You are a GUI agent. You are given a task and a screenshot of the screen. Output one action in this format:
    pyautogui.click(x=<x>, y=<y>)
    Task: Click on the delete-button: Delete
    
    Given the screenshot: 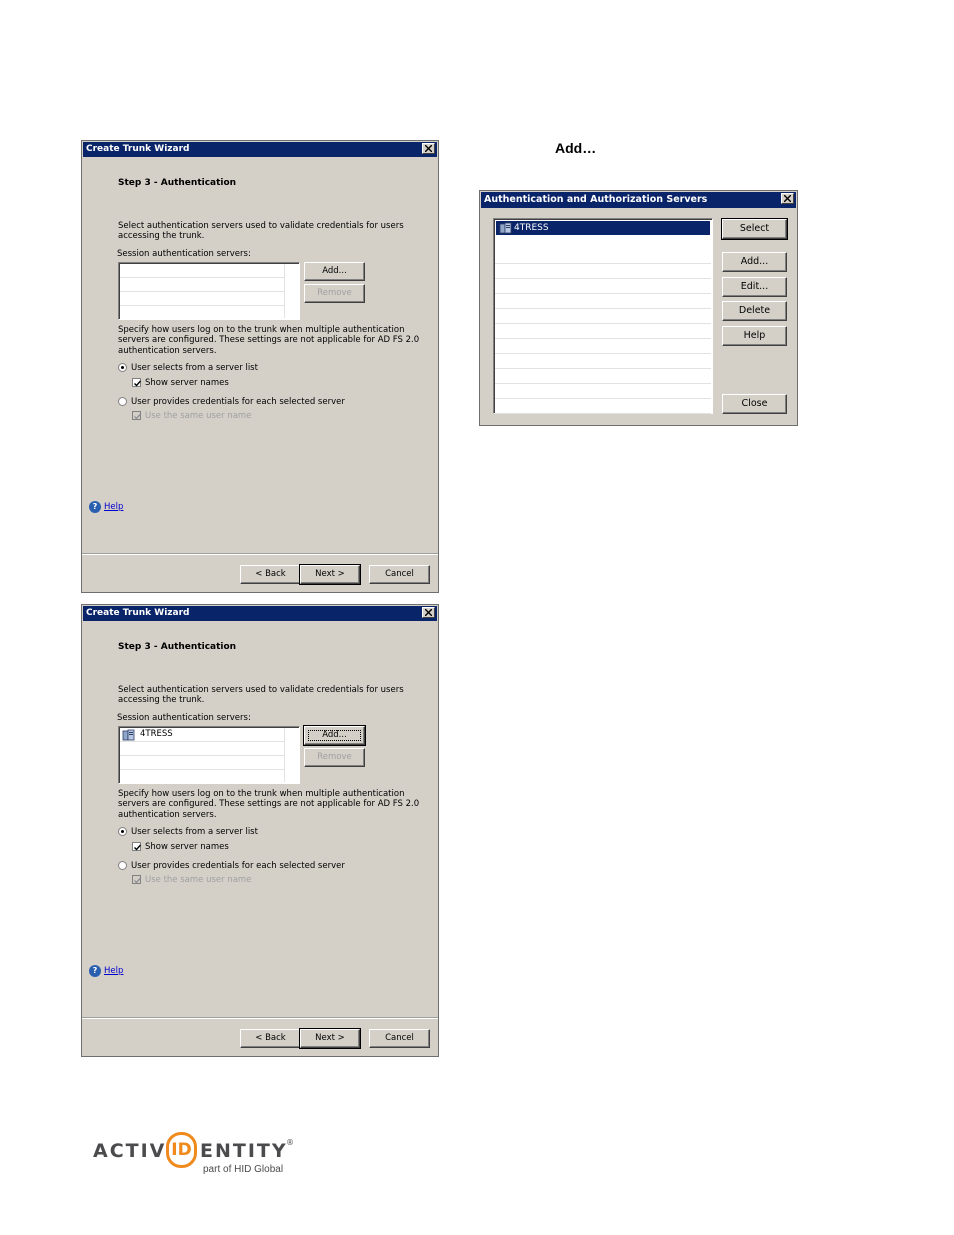 What is the action you would take?
    pyautogui.click(x=754, y=311)
    